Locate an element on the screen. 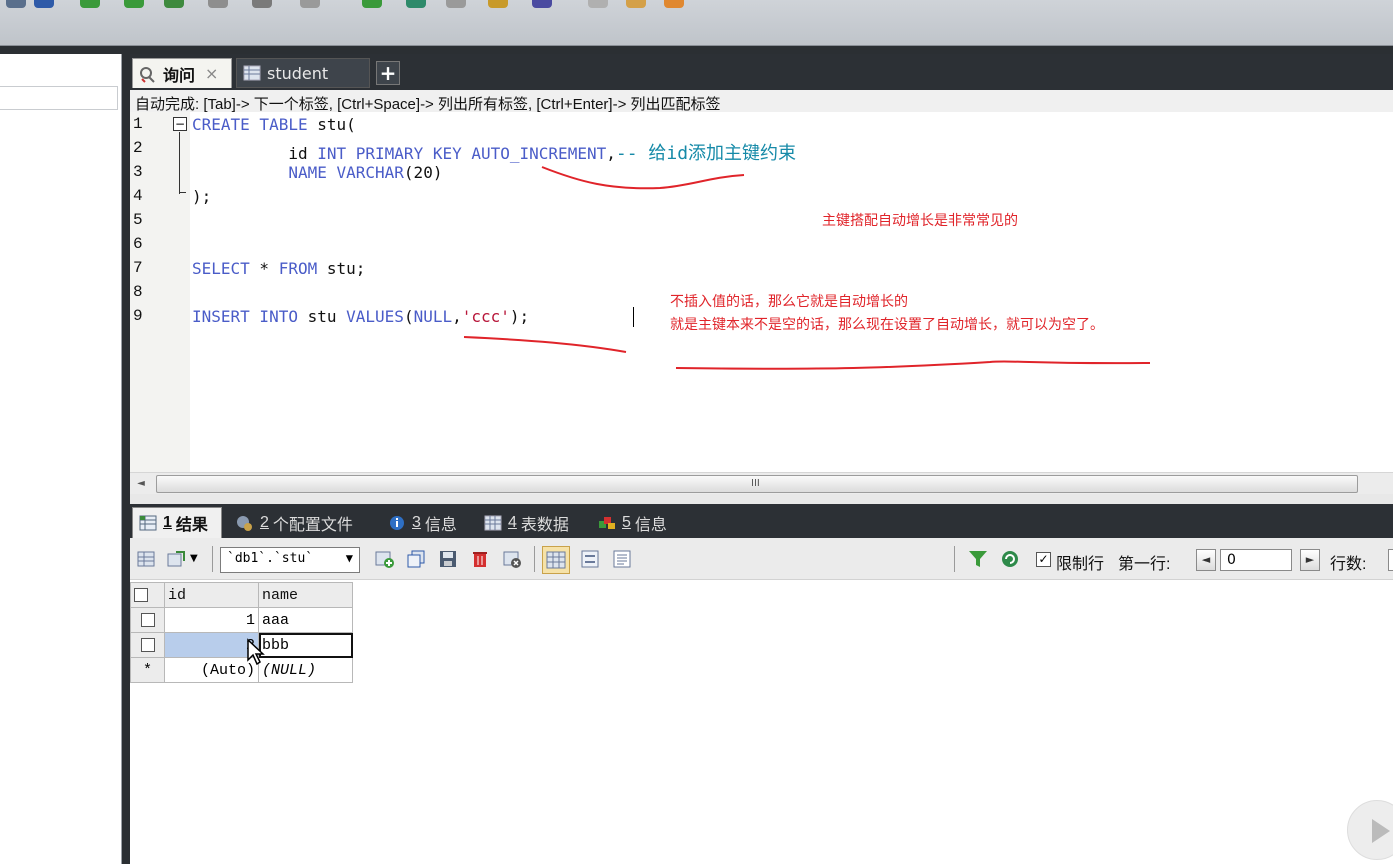  duplicate-row-icon is located at coordinates (416, 559).